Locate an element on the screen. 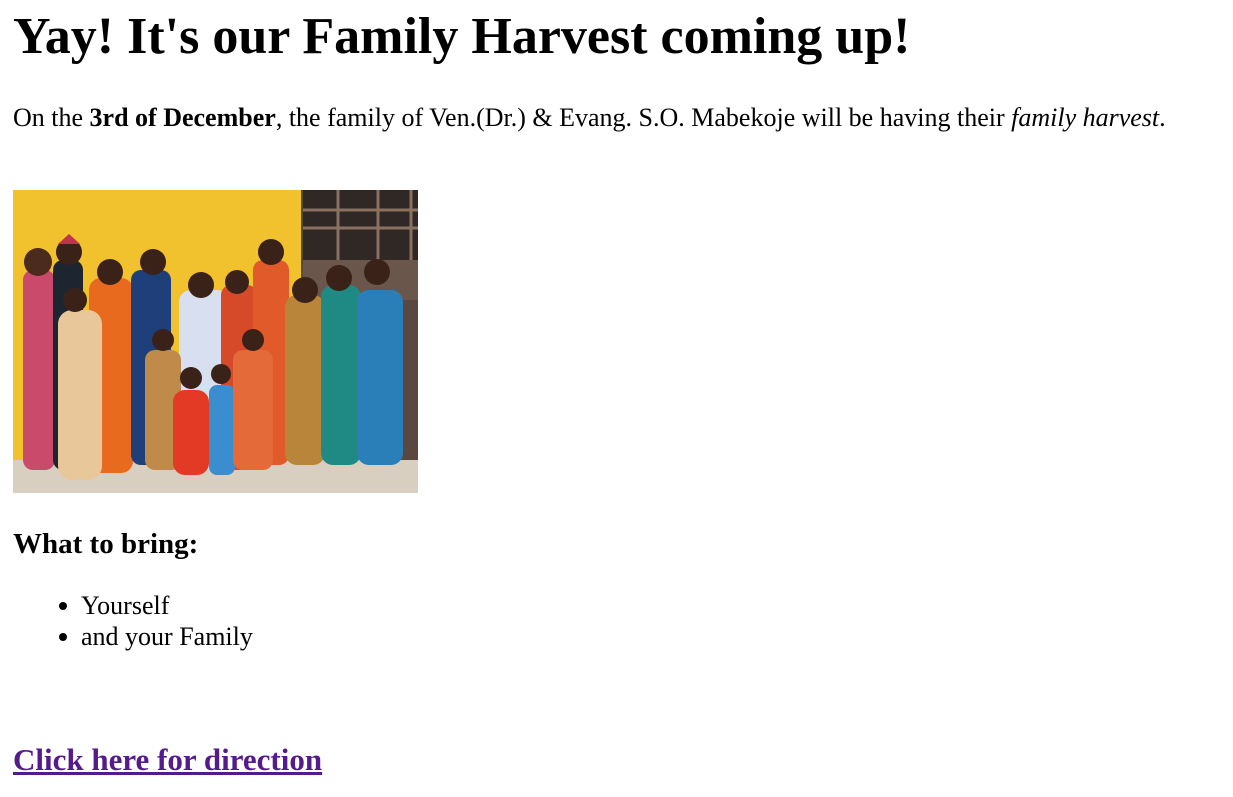 This screenshot has height=797, width=1233. bring-list: Yourself and your Family is located at coordinates (133, 621).